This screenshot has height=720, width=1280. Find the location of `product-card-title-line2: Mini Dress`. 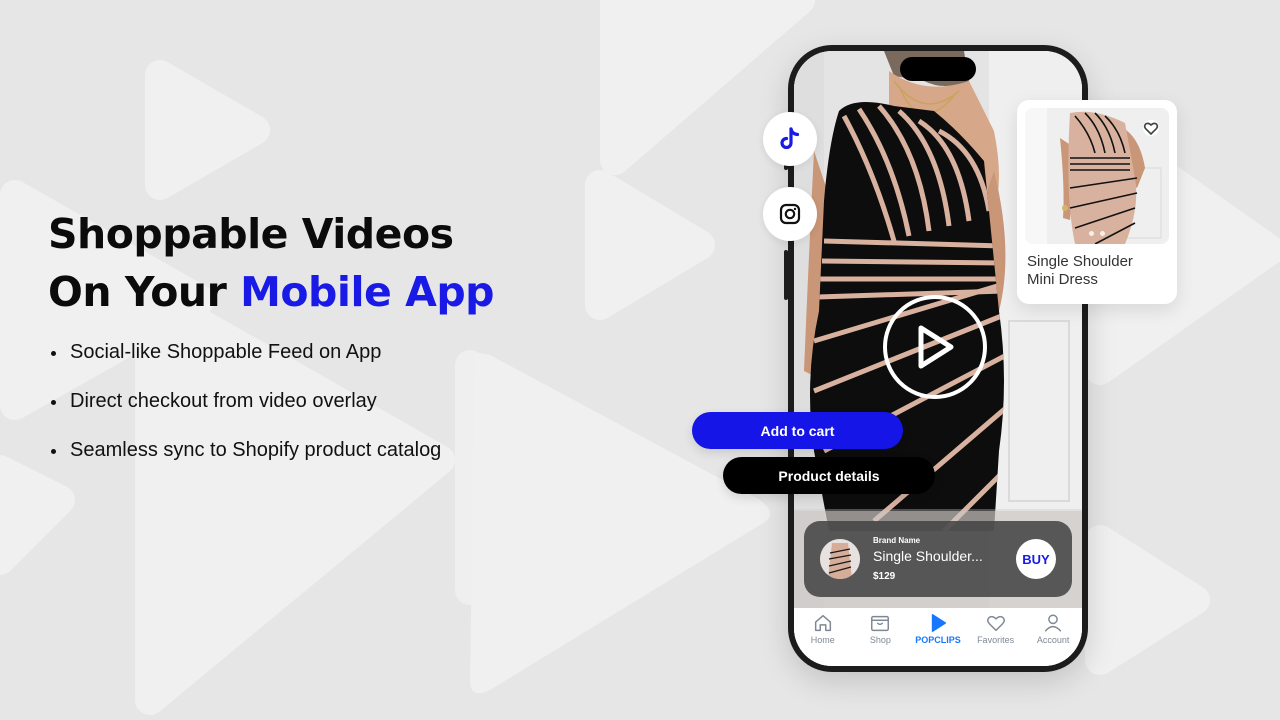

product-card-title-line2: Mini Dress is located at coordinates (1062, 279).